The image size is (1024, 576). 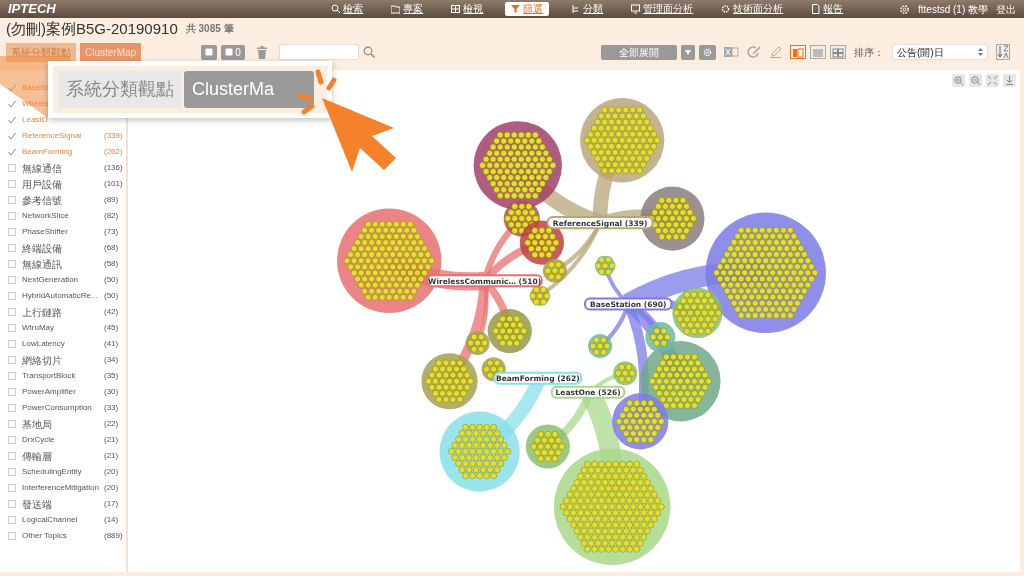 I want to click on topic-label: LowLatency, so click(x=63, y=344).